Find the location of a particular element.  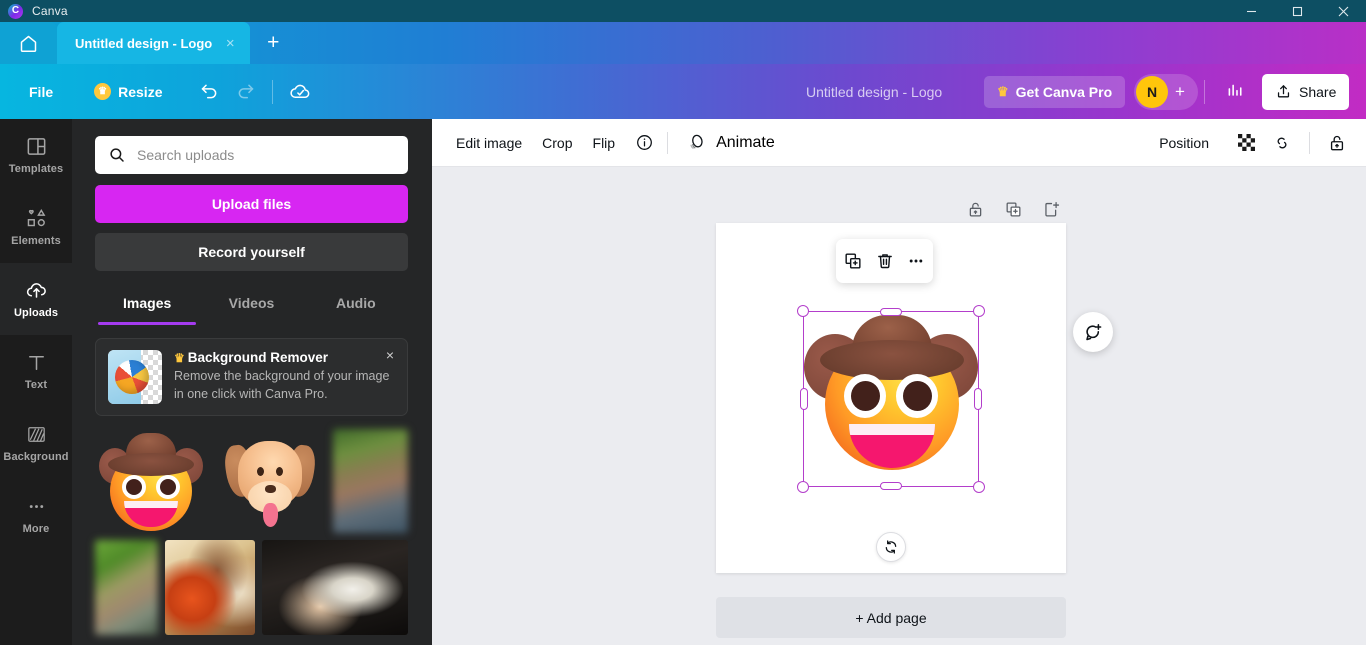

home-icon is located at coordinates (28, 43).